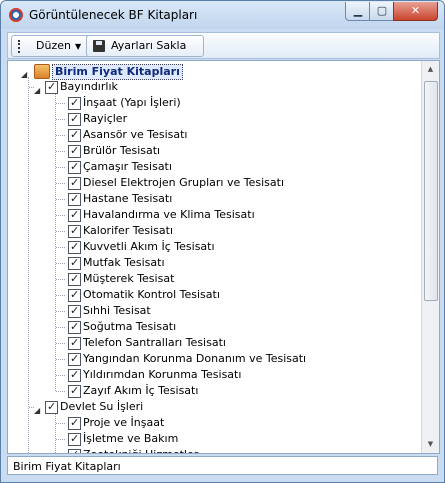  Describe the element at coordinates (131, 438) in the screenshot. I see `tree-item-label: İşletme ve Bakım` at that location.